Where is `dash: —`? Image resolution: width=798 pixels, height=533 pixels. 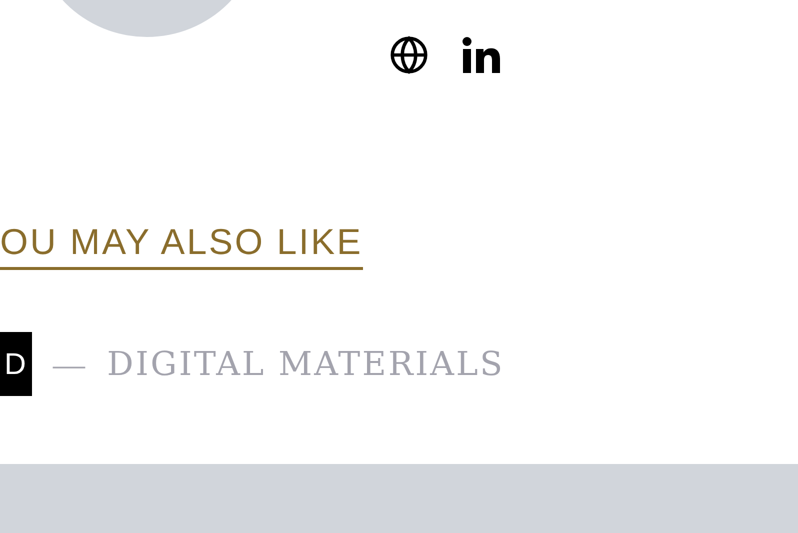
dash: — is located at coordinates (69, 364).